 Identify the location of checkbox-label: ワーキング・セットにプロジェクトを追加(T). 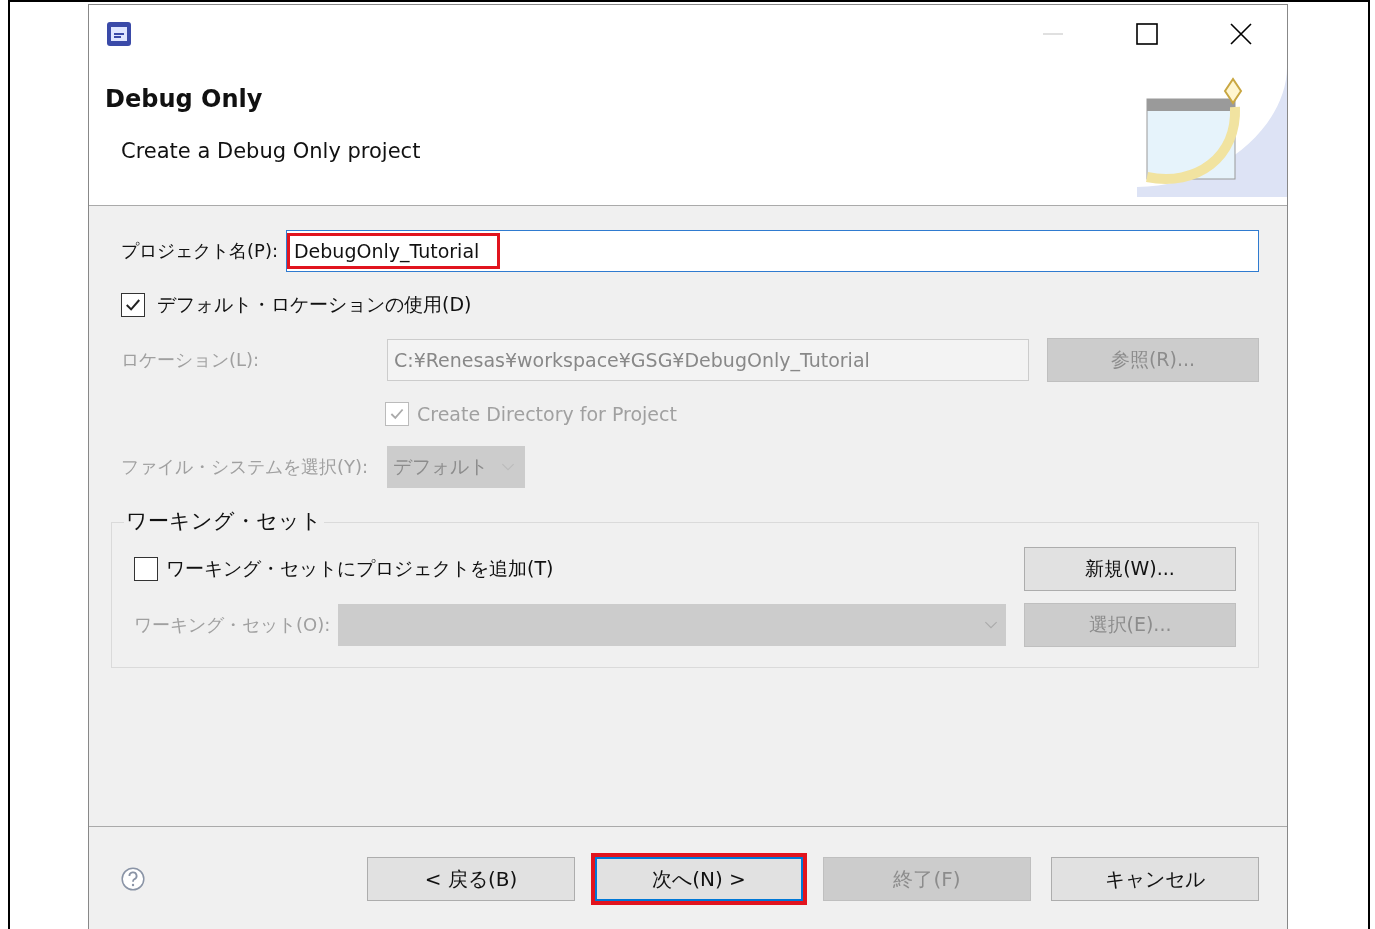
(360, 568).